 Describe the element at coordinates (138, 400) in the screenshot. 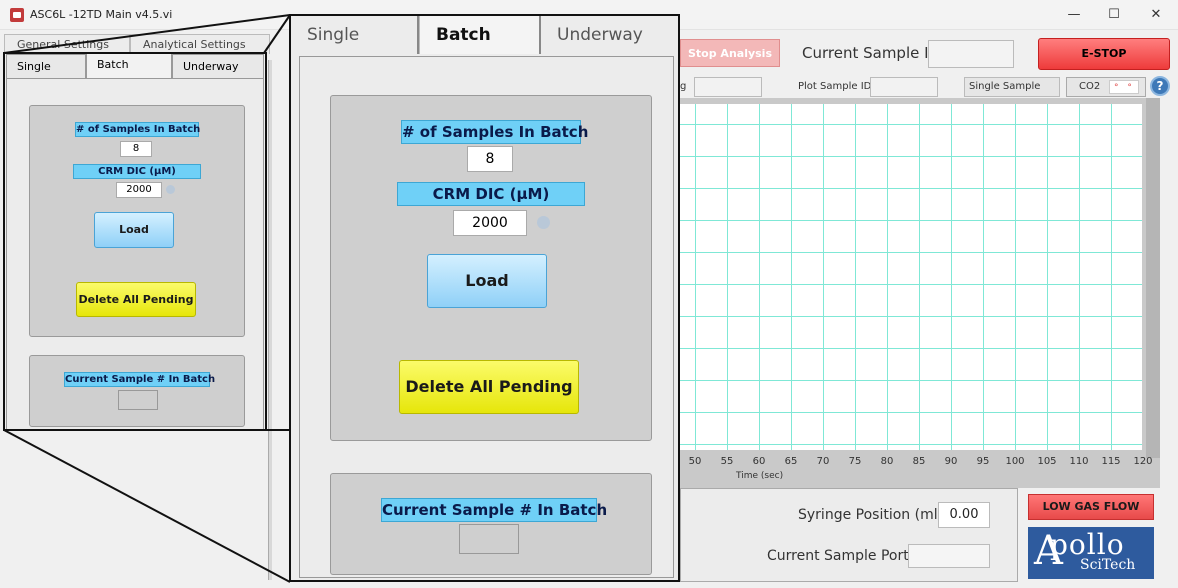

I see `current-sample-in-batch-value` at that location.